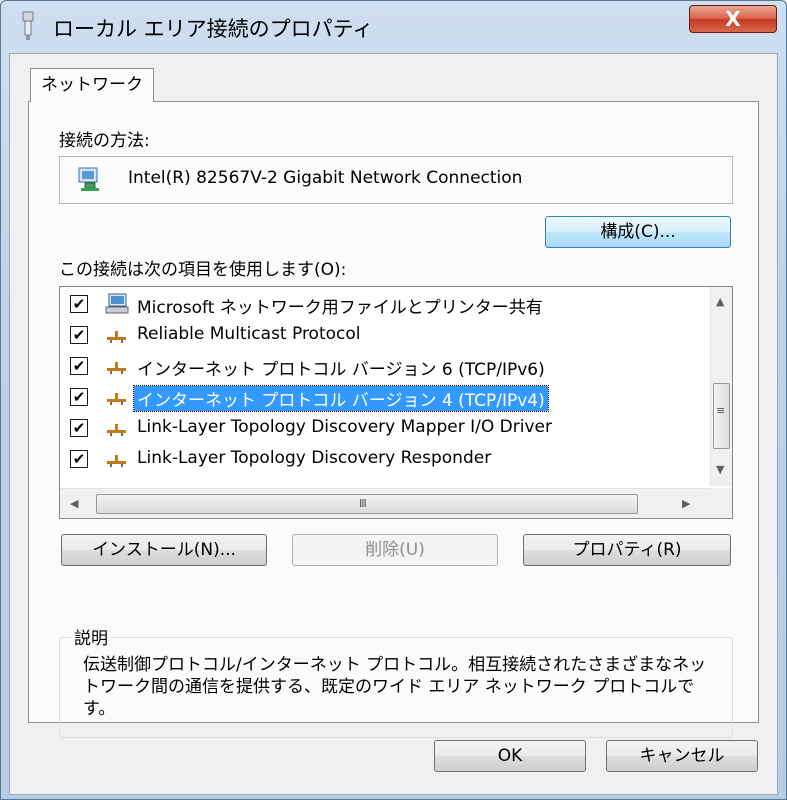  What do you see at coordinates (720, 469) in the screenshot?
I see `scroll-down-arrow: ▼` at bounding box center [720, 469].